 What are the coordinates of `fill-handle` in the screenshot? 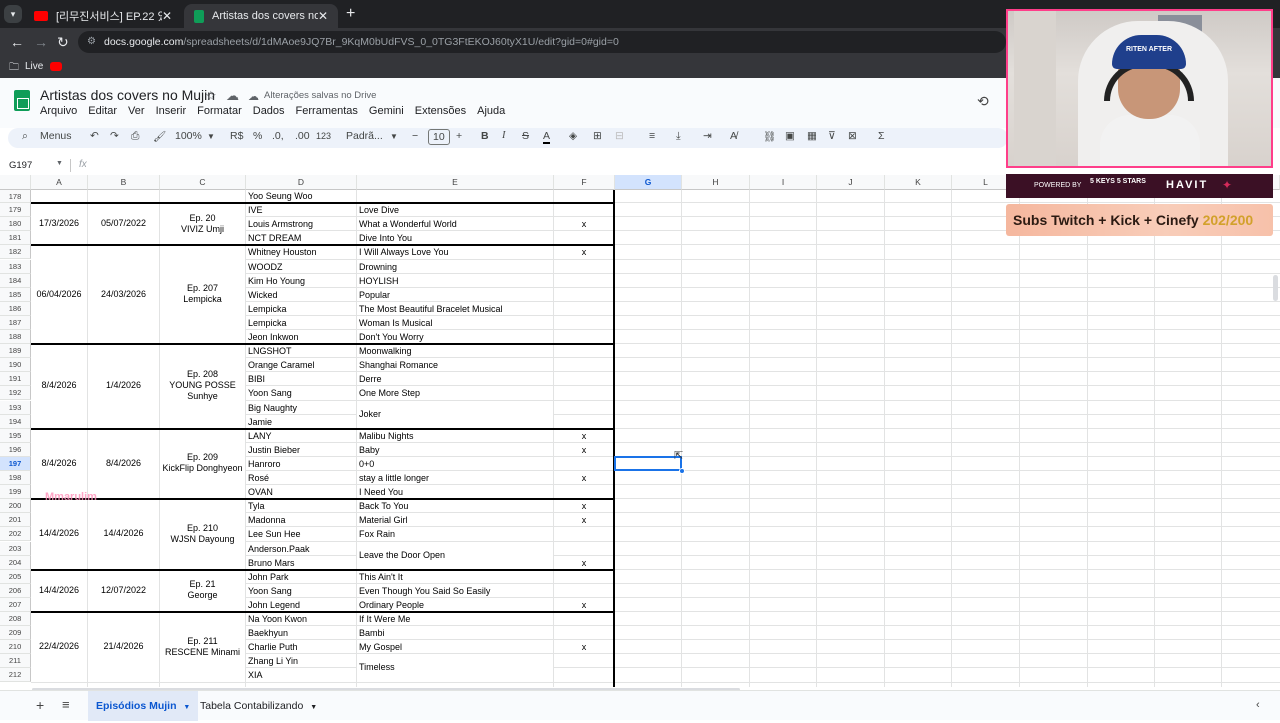 It's located at (682, 471).